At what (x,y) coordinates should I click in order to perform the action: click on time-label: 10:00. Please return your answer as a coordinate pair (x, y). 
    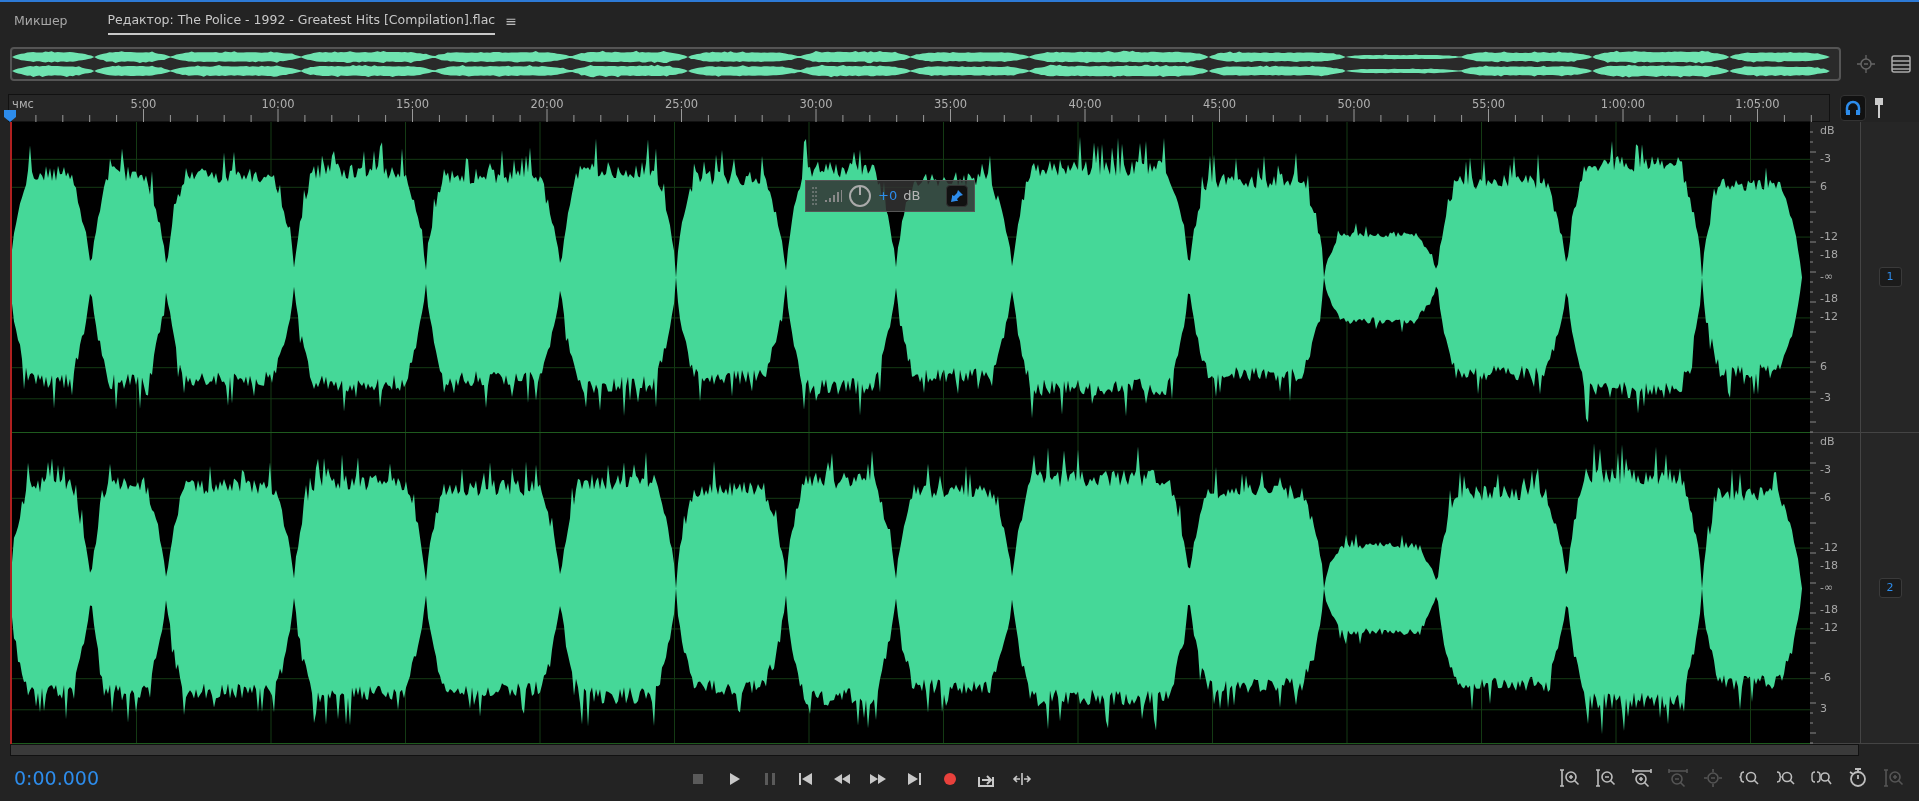
    Looking at the image, I should click on (278, 104).